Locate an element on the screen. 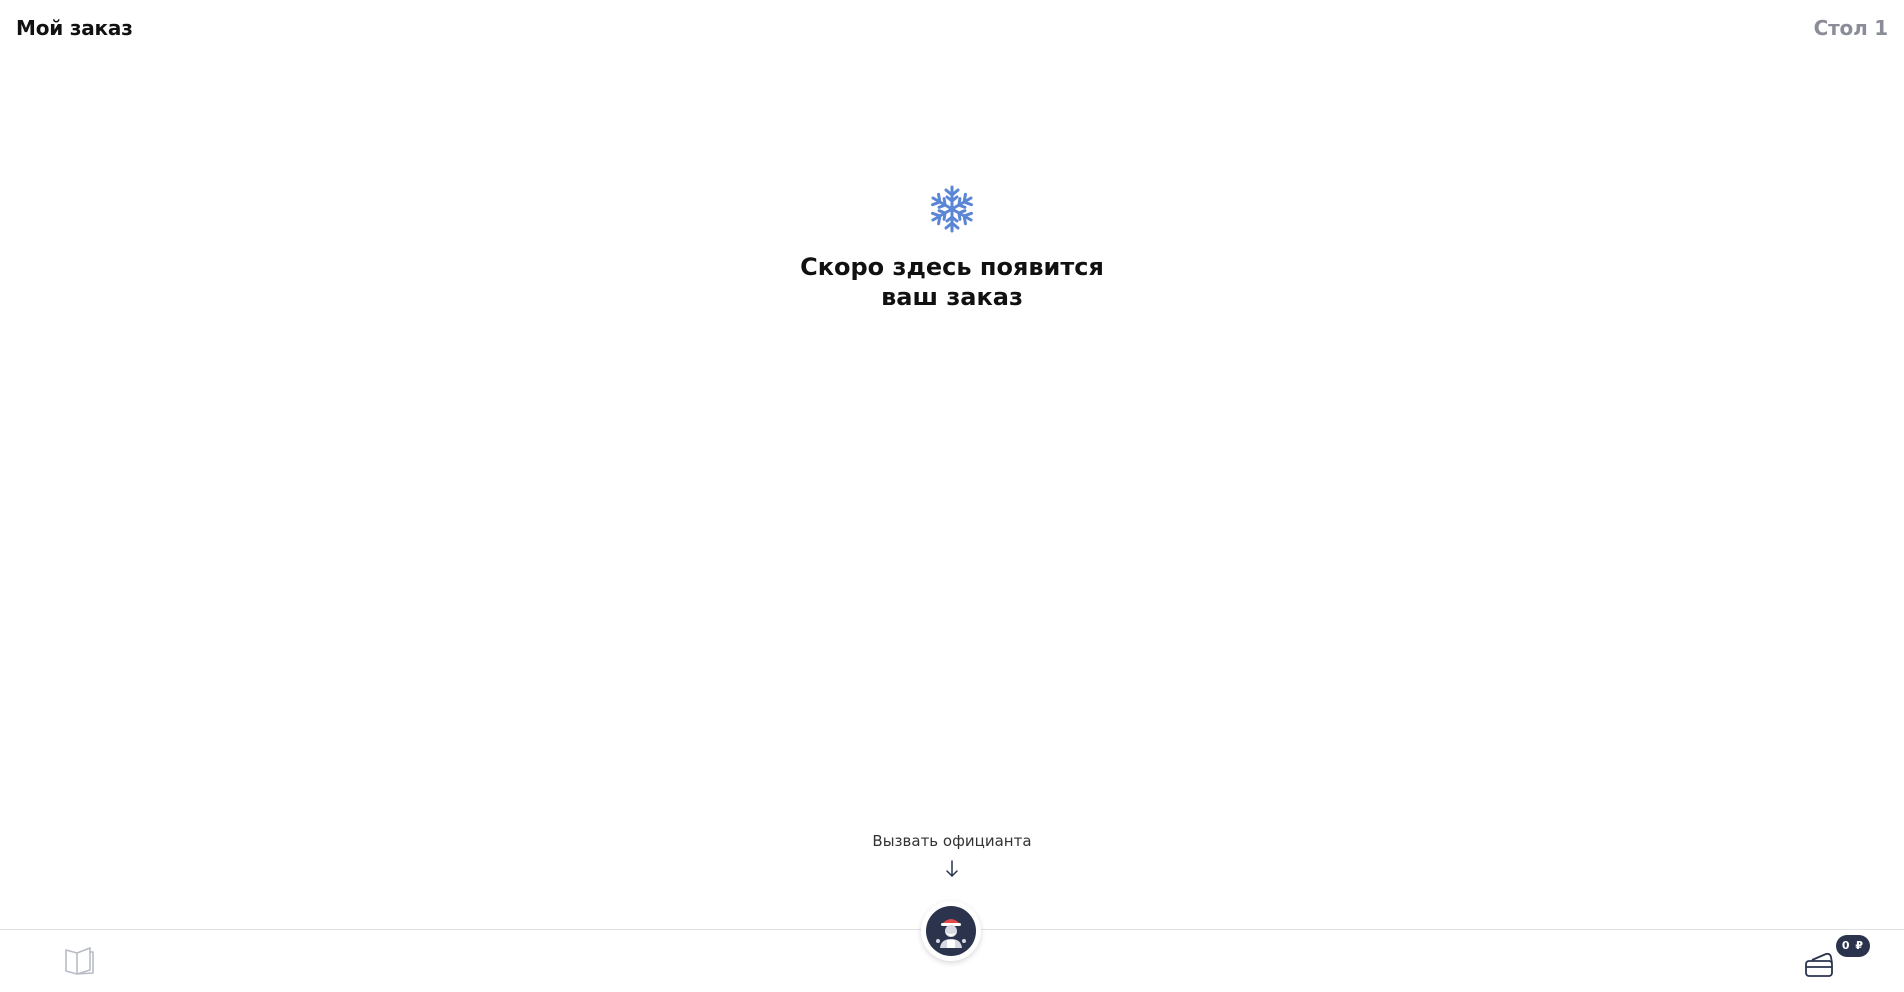 The width and height of the screenshot is (1904, 992). call-waiter-button is located at coordinates (951, 931).